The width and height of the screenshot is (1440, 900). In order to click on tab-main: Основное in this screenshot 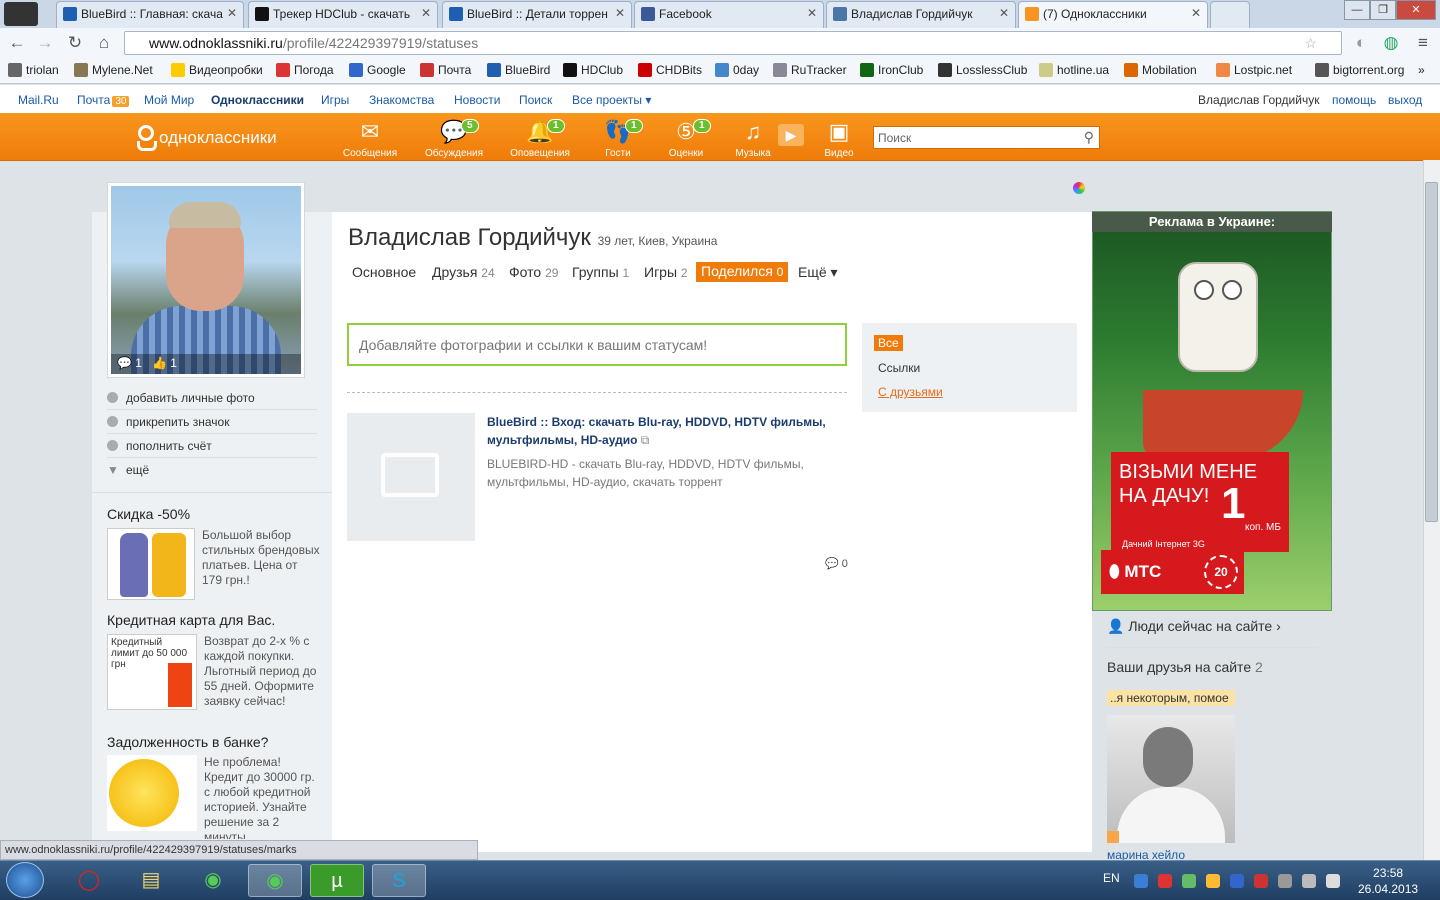, I will do `click(384, 272)`.